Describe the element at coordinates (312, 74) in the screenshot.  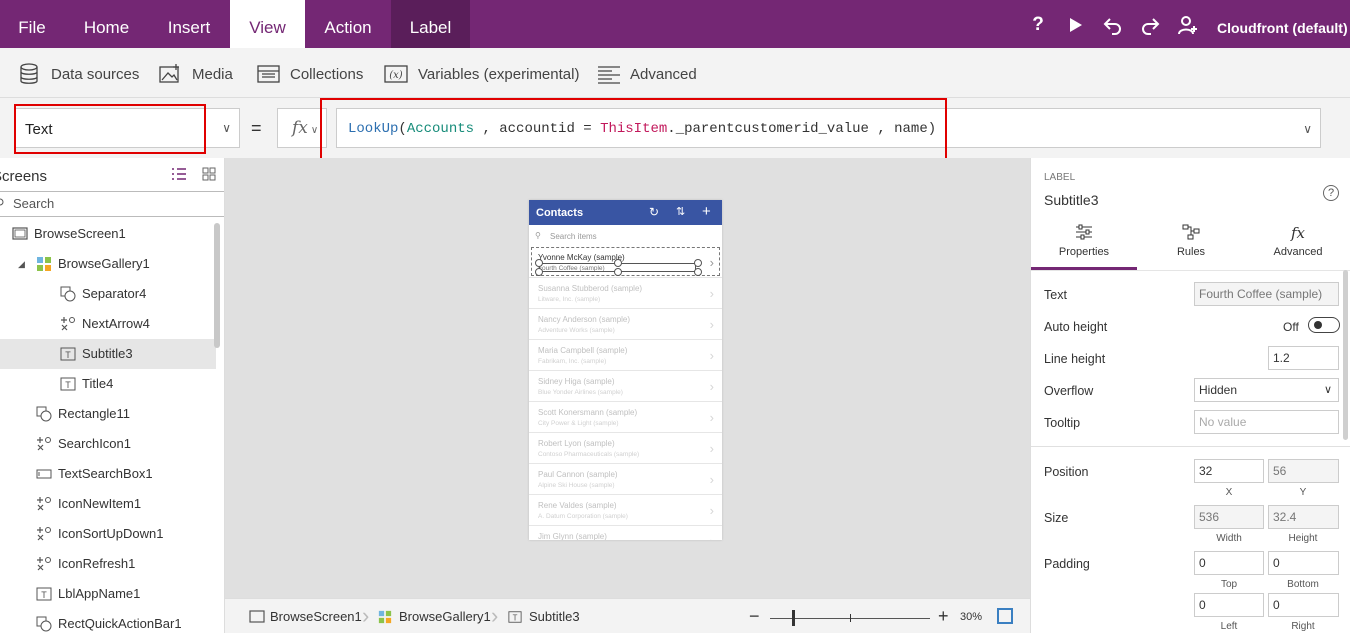
I see `collections-button: Collections` at that location.